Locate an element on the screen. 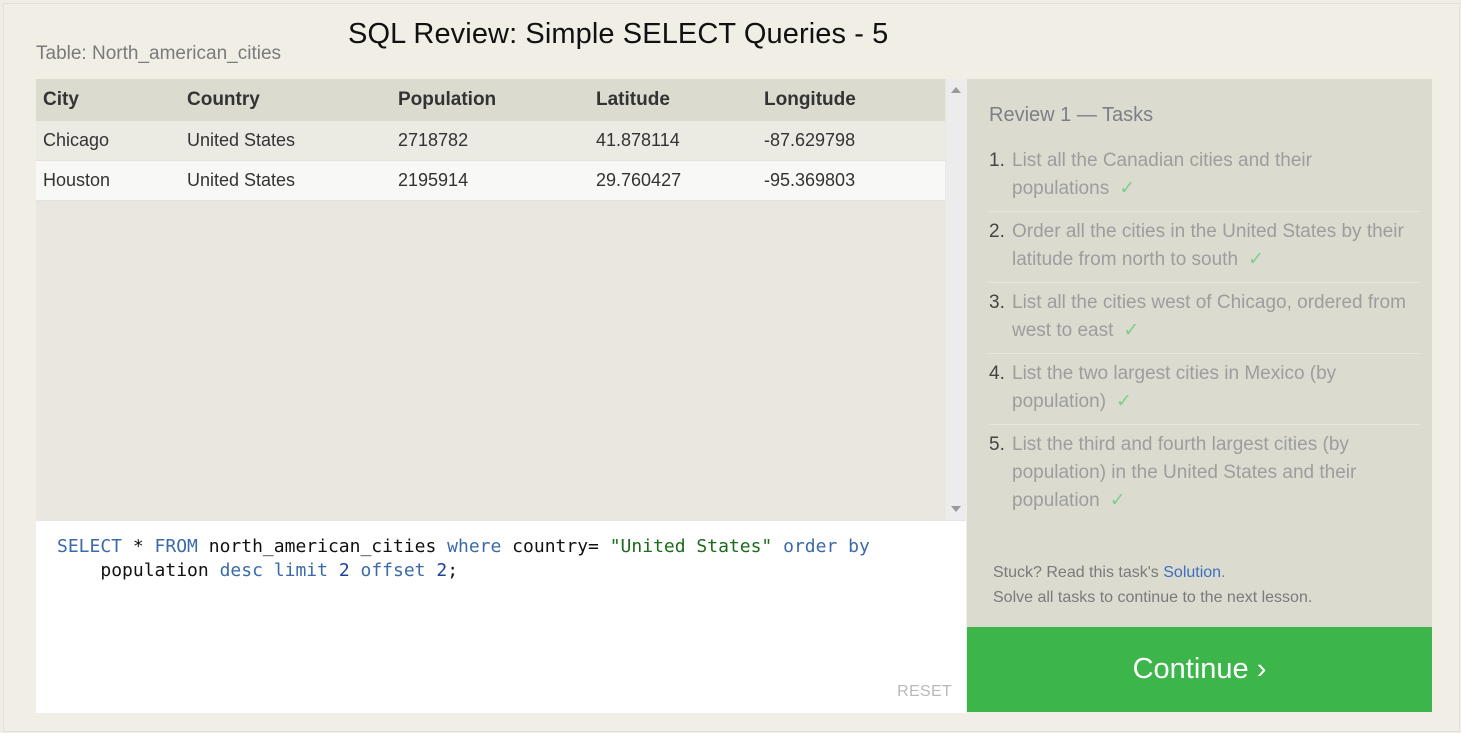 The height and width of the screenshot is (733, 1461). keyword-select: SELECT is located at coordinates (90, 546).